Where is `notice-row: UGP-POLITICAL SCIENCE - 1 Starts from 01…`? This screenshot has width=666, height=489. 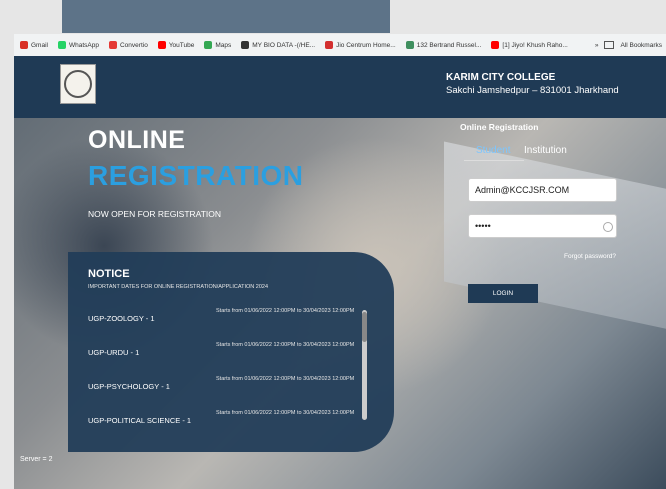
notice-row: UGP-POLITICAL SCIENCE - 1 Starts from 01… is located at coordinates (218, 415).